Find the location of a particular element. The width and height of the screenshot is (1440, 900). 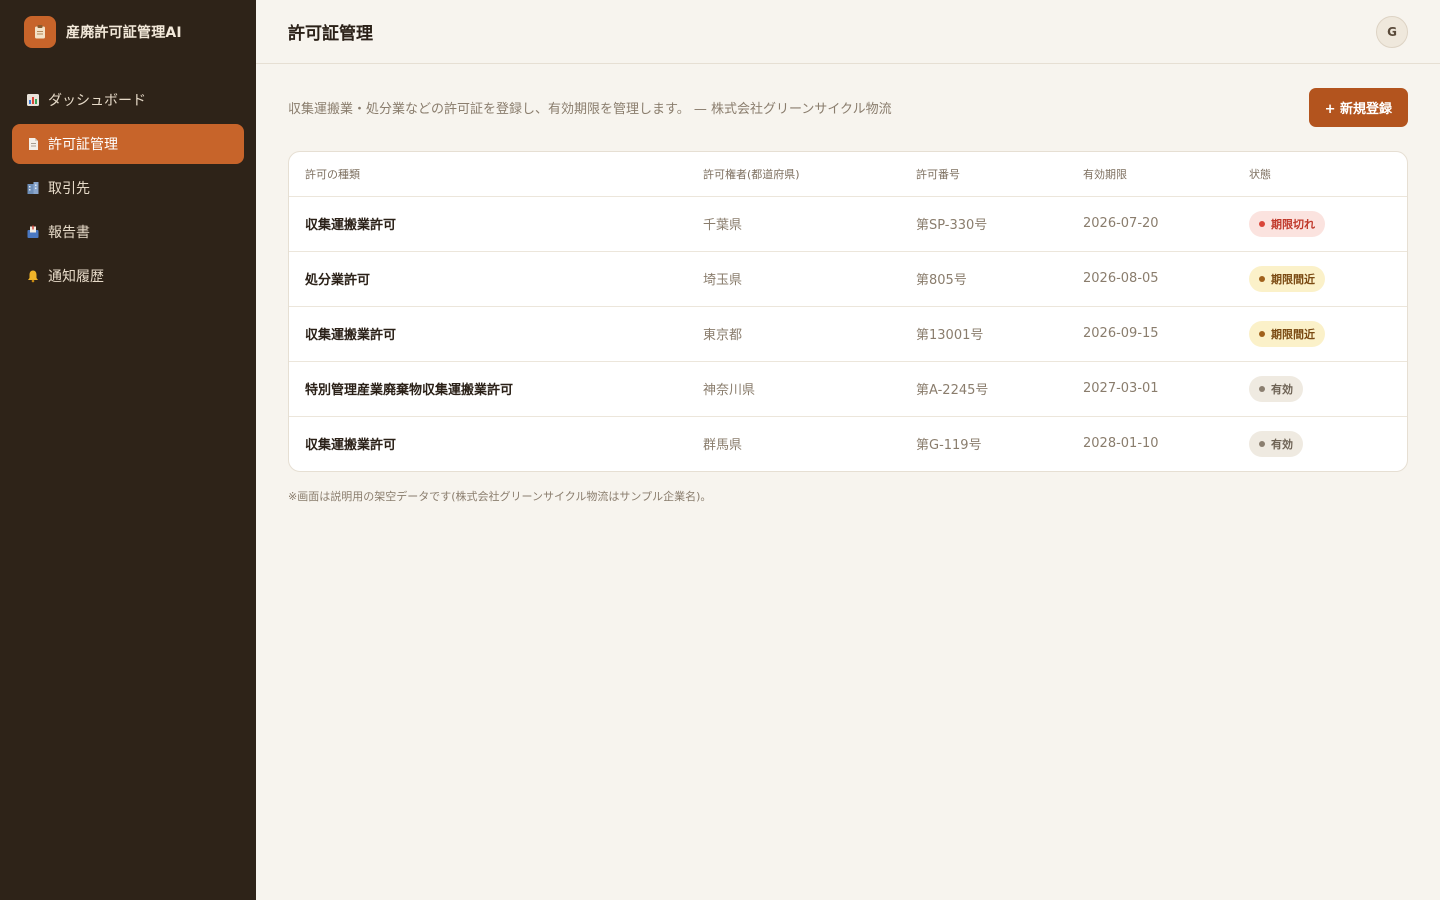

permit-authority: 東京都 is located at coordinates (793, 334).